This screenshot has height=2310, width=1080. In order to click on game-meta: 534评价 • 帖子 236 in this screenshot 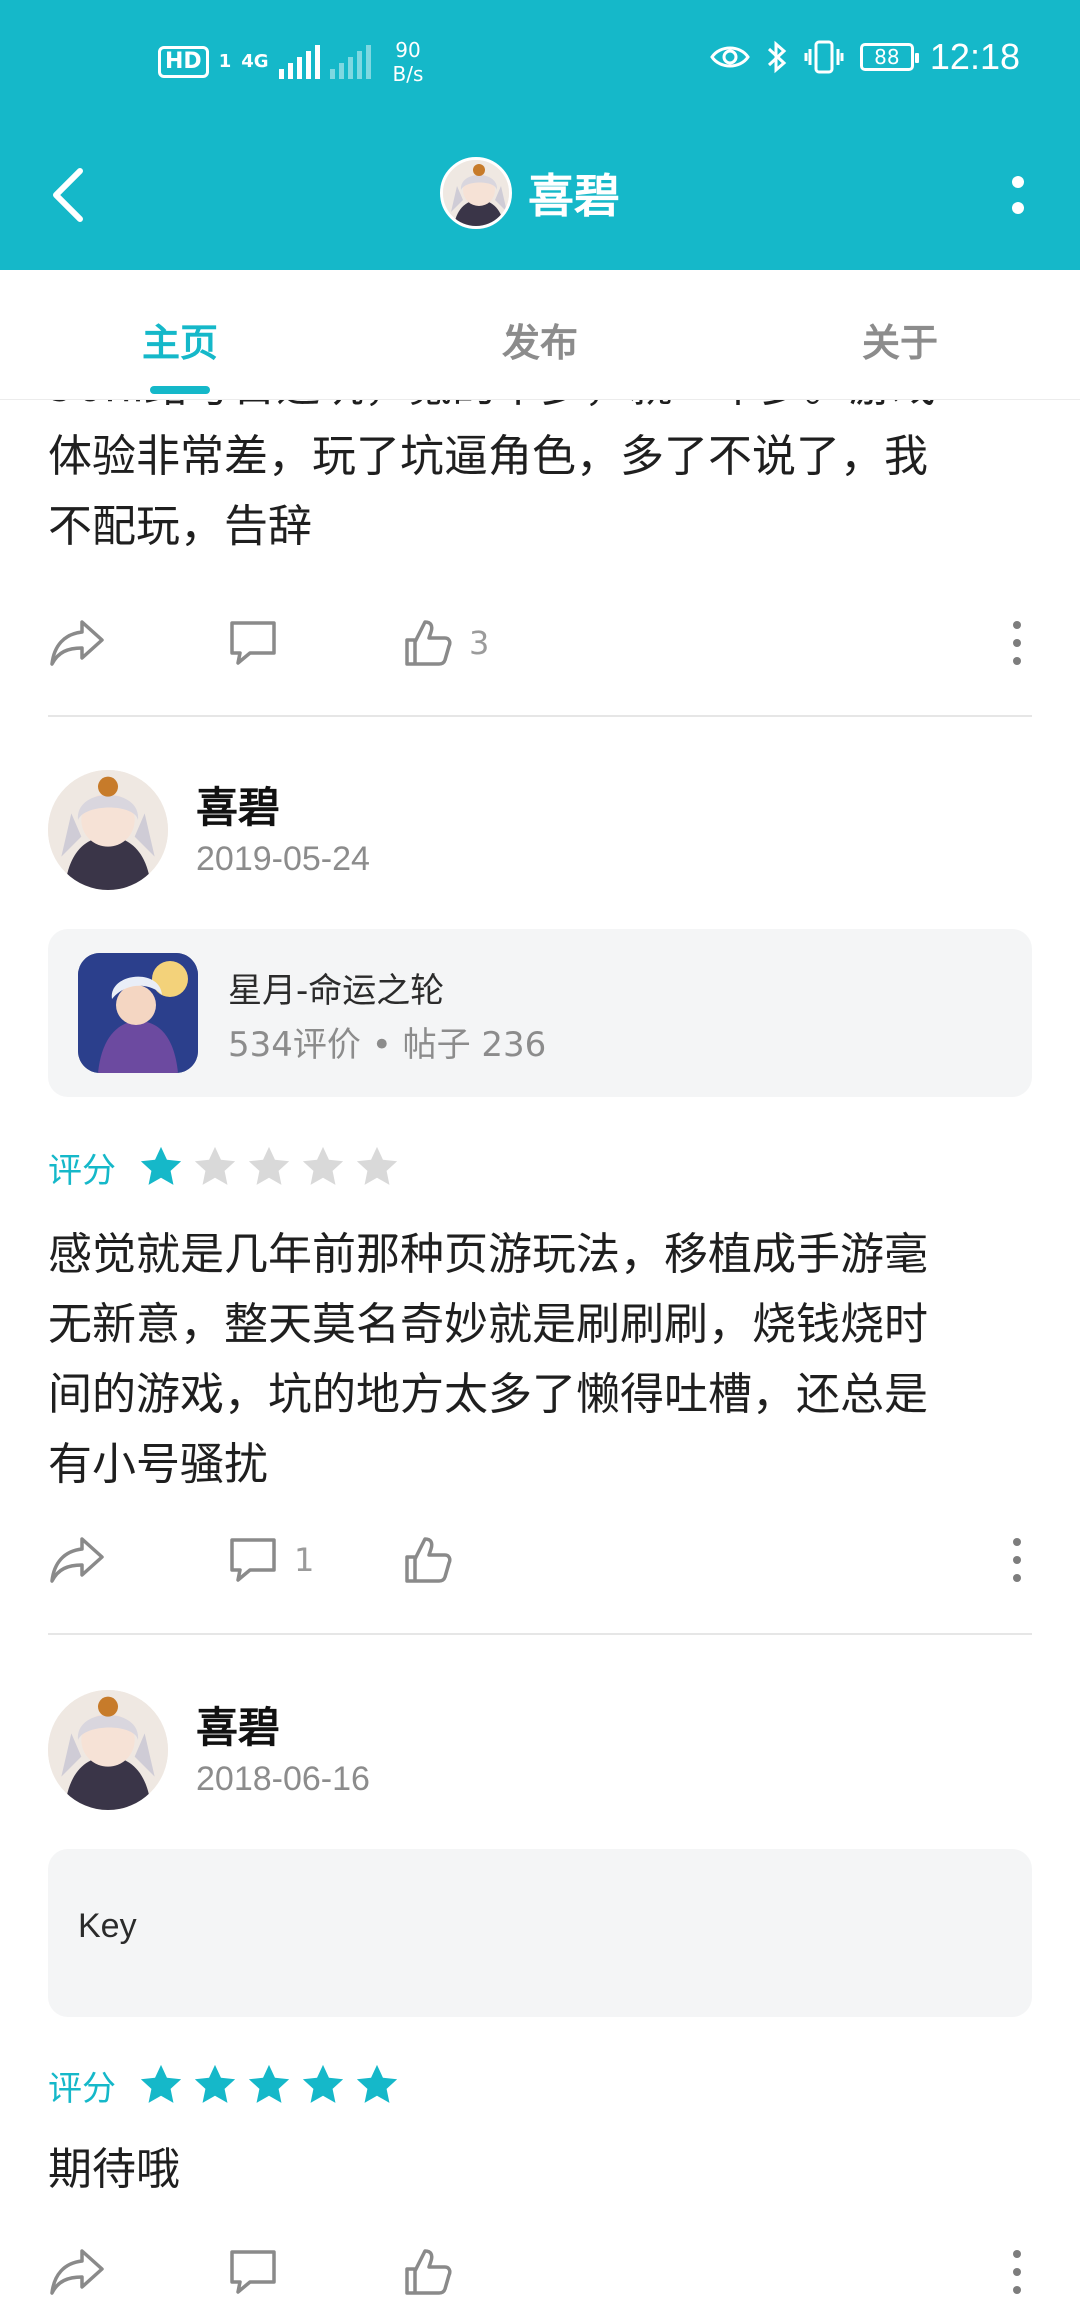, I will do `click(387, 1045)`.